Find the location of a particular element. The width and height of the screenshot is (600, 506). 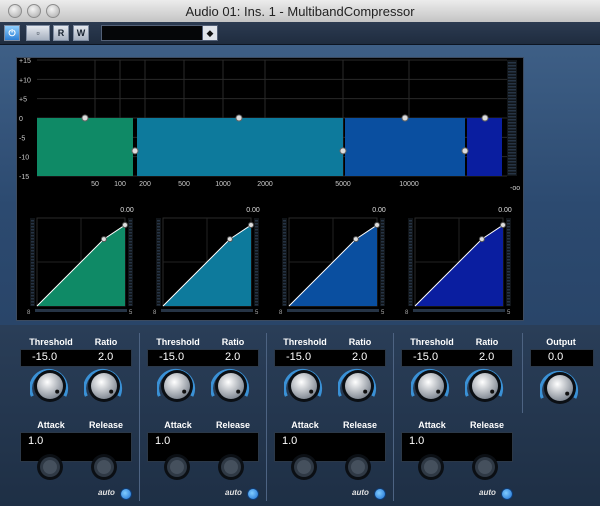

db-scale-label: +5 is located at coordinates (23, 100).